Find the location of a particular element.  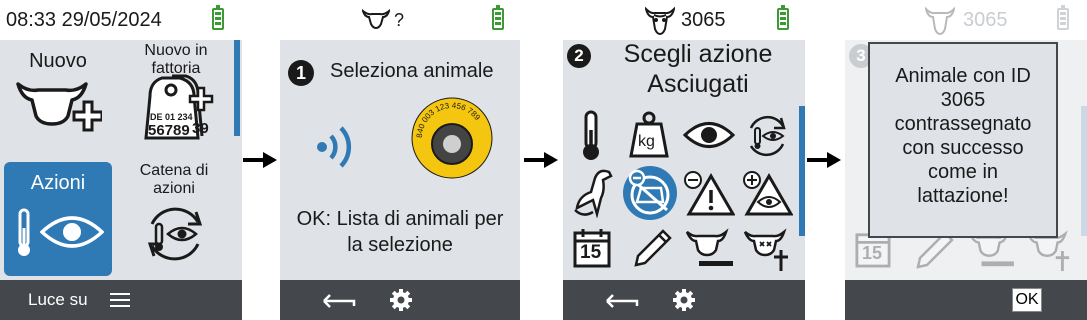

step-1-badge: 1 is located at coordinates (301, 73).